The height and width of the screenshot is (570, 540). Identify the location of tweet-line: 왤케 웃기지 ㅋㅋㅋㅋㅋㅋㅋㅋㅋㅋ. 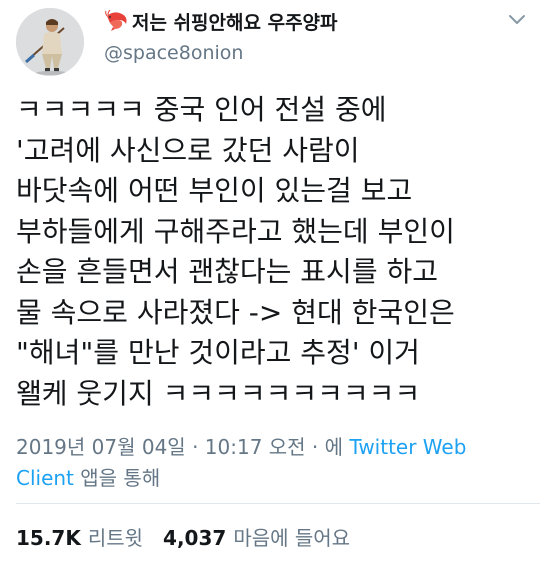
(218, 393).